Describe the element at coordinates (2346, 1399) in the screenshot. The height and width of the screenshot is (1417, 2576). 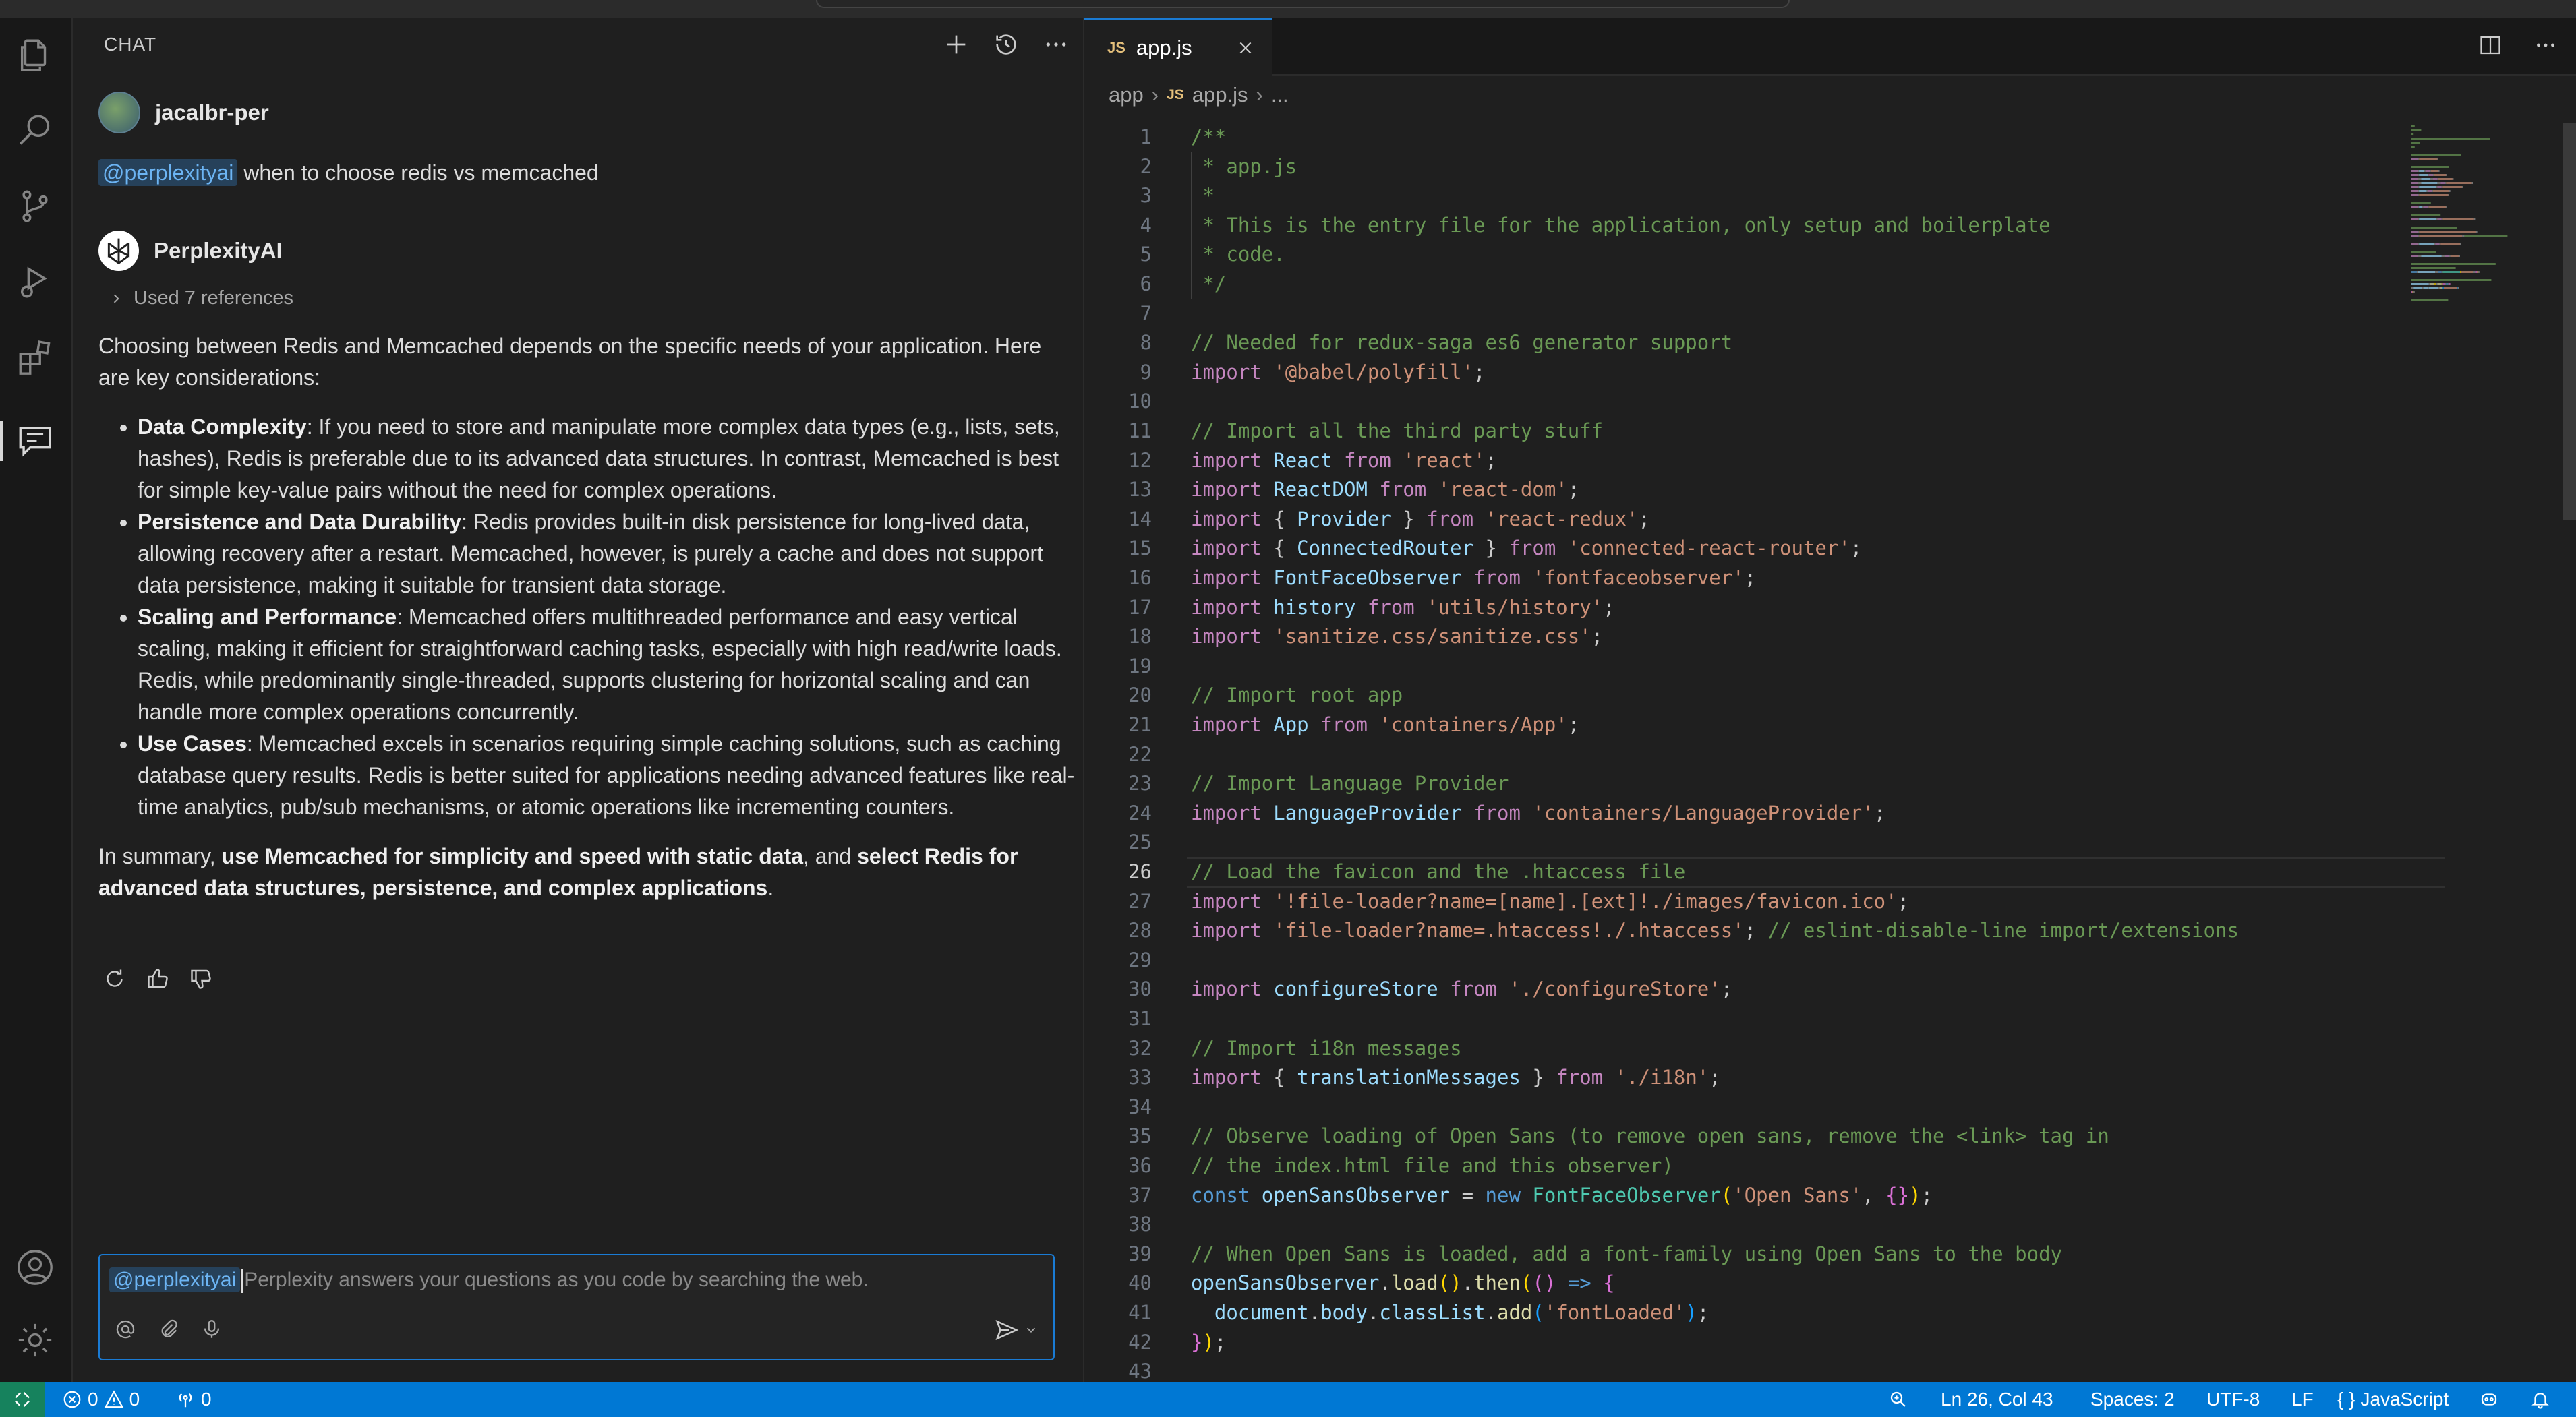
I see `braces-icon: { }` at that location.